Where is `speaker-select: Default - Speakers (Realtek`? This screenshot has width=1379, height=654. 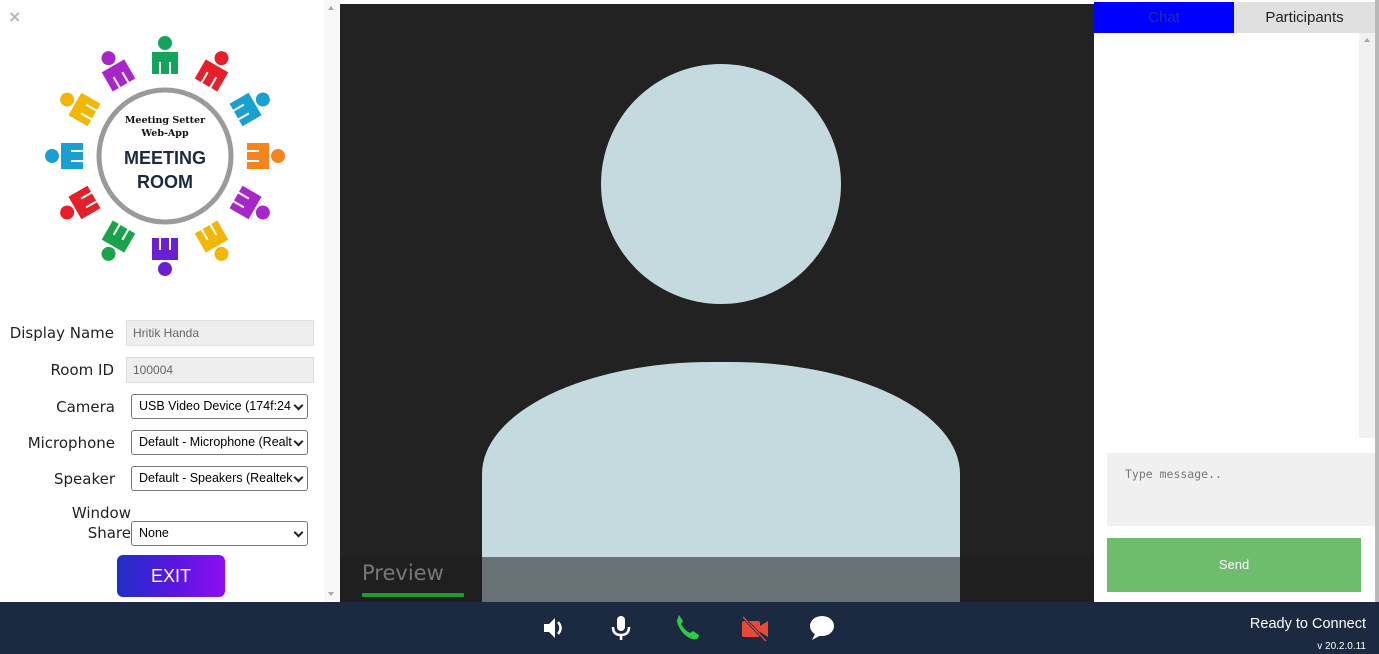
speaker-select: Default - Speakers (Realtek is located at coordinates (219, 478).